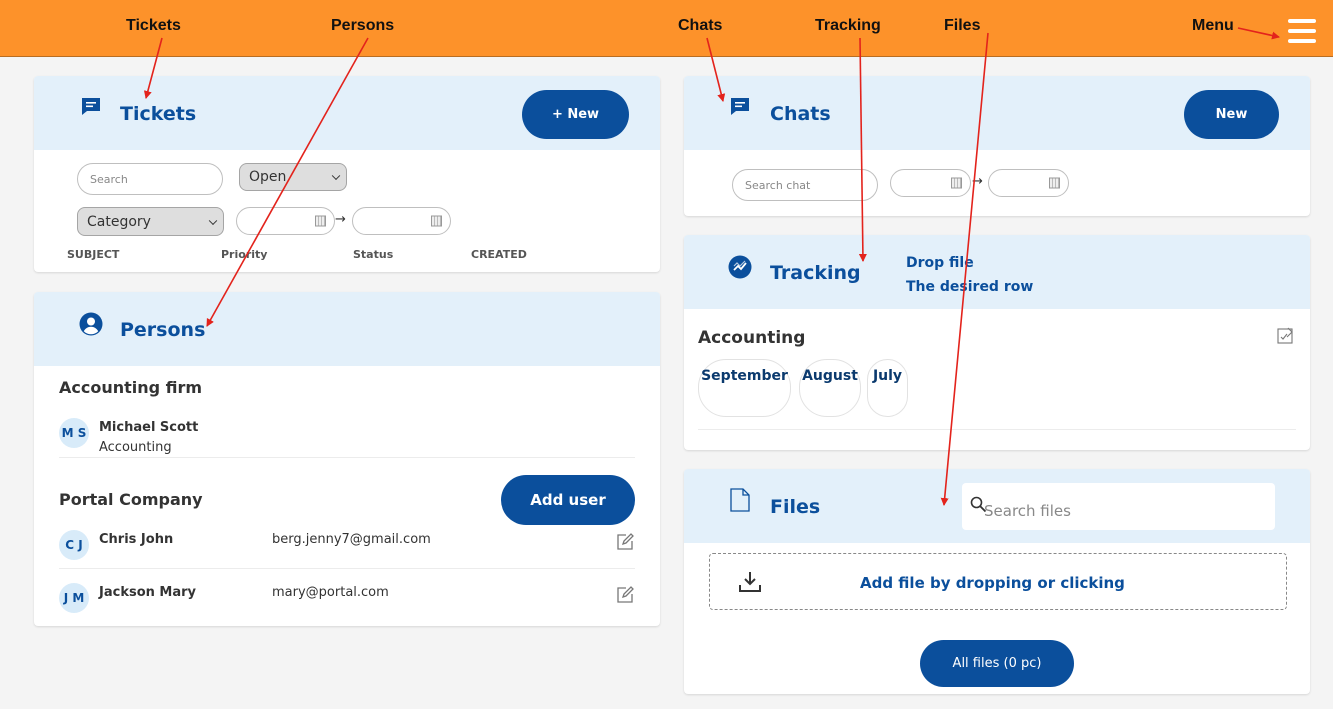  What do you see at coordinates (363, 25) in the screenshot?
I see `annotation-persons: Persons` at bounding box center [363, 25].